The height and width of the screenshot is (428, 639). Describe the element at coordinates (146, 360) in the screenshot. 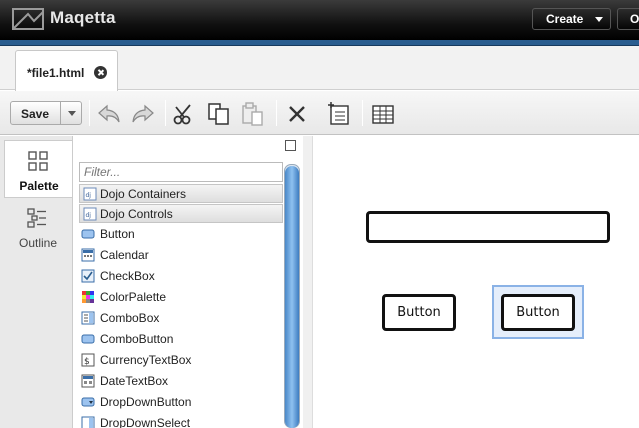

I see `palette-item-label: CurrencyTextBox` at that location.